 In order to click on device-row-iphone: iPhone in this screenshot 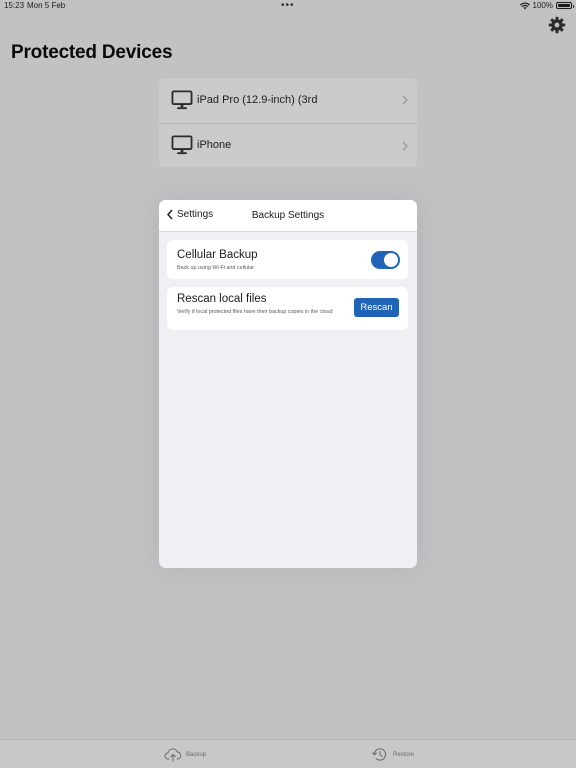, I will do `click(288, 145)`.